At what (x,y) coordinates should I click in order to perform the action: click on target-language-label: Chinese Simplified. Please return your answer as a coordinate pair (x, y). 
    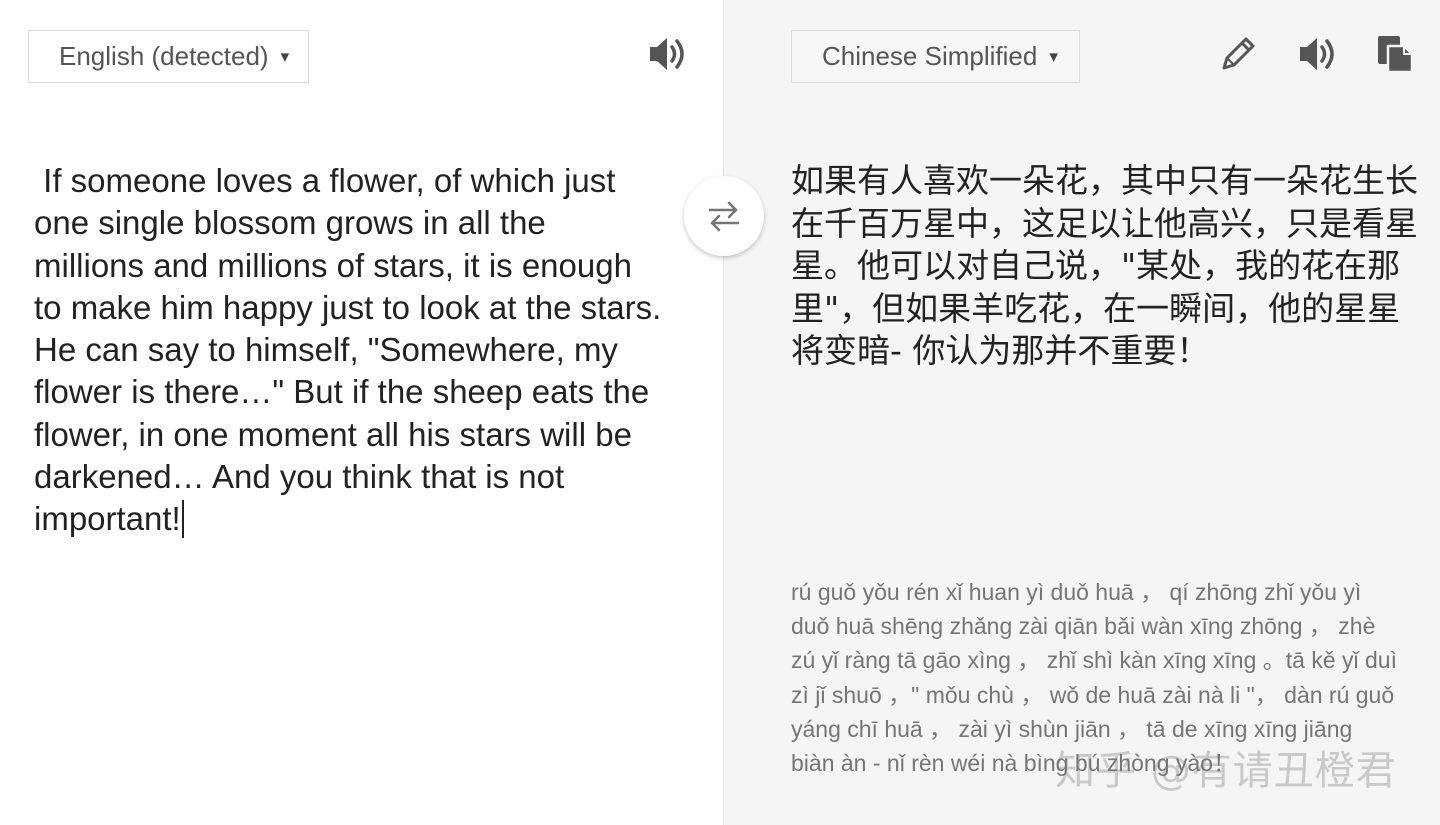
    Looking at the image, I should click on (930, 56).